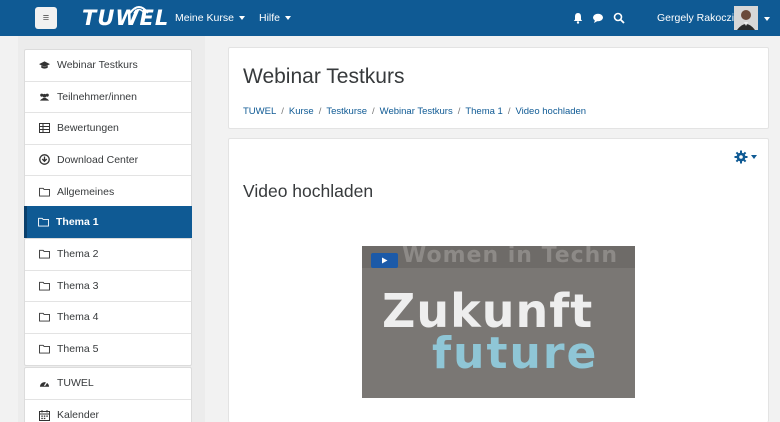 Image resolution: width=780 pixels, height=422 pixels. I want to click on hamburger-icon: ≡, so click(46, 18).